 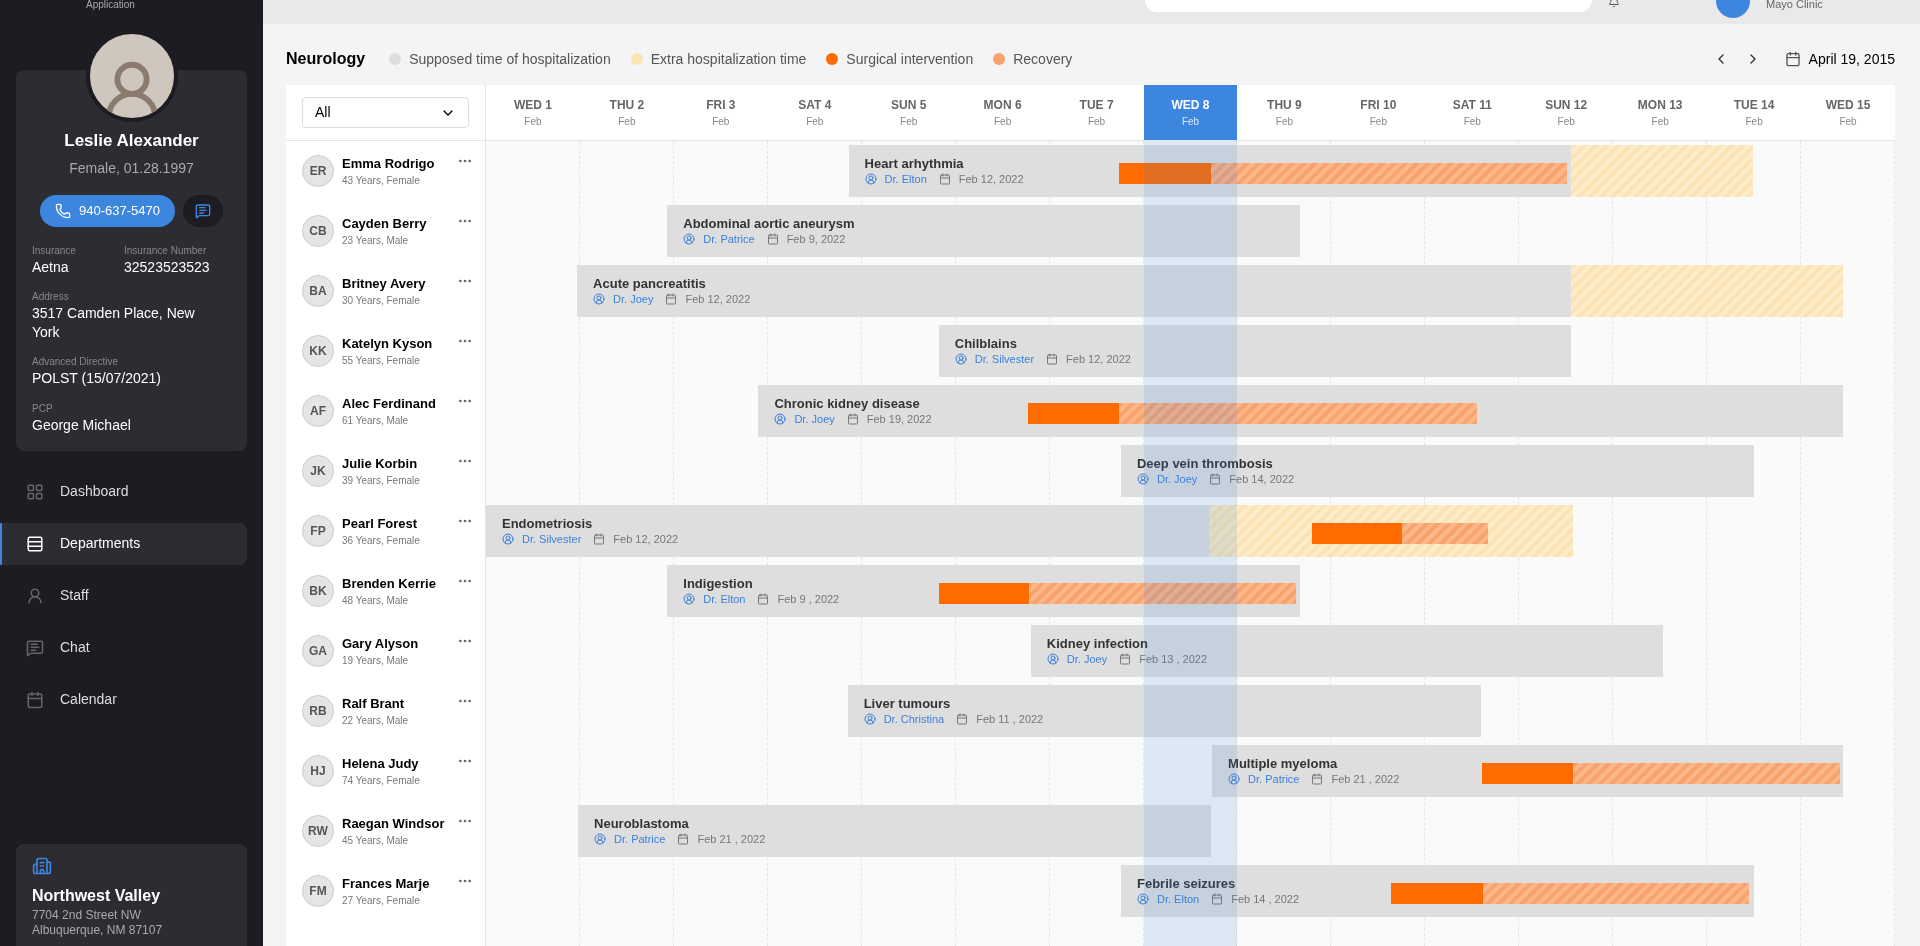 What do you see at coordinates (1205, 463) in the screenshot?
I see `diagnosis-title: Deep vein thrombosis` at bounding box center [1205, 463].